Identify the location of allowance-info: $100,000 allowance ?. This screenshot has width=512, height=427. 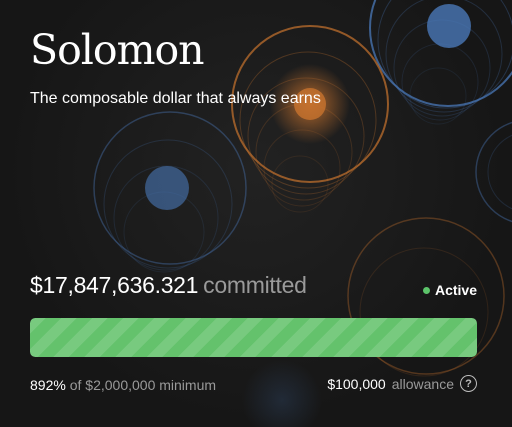
(402, 383).